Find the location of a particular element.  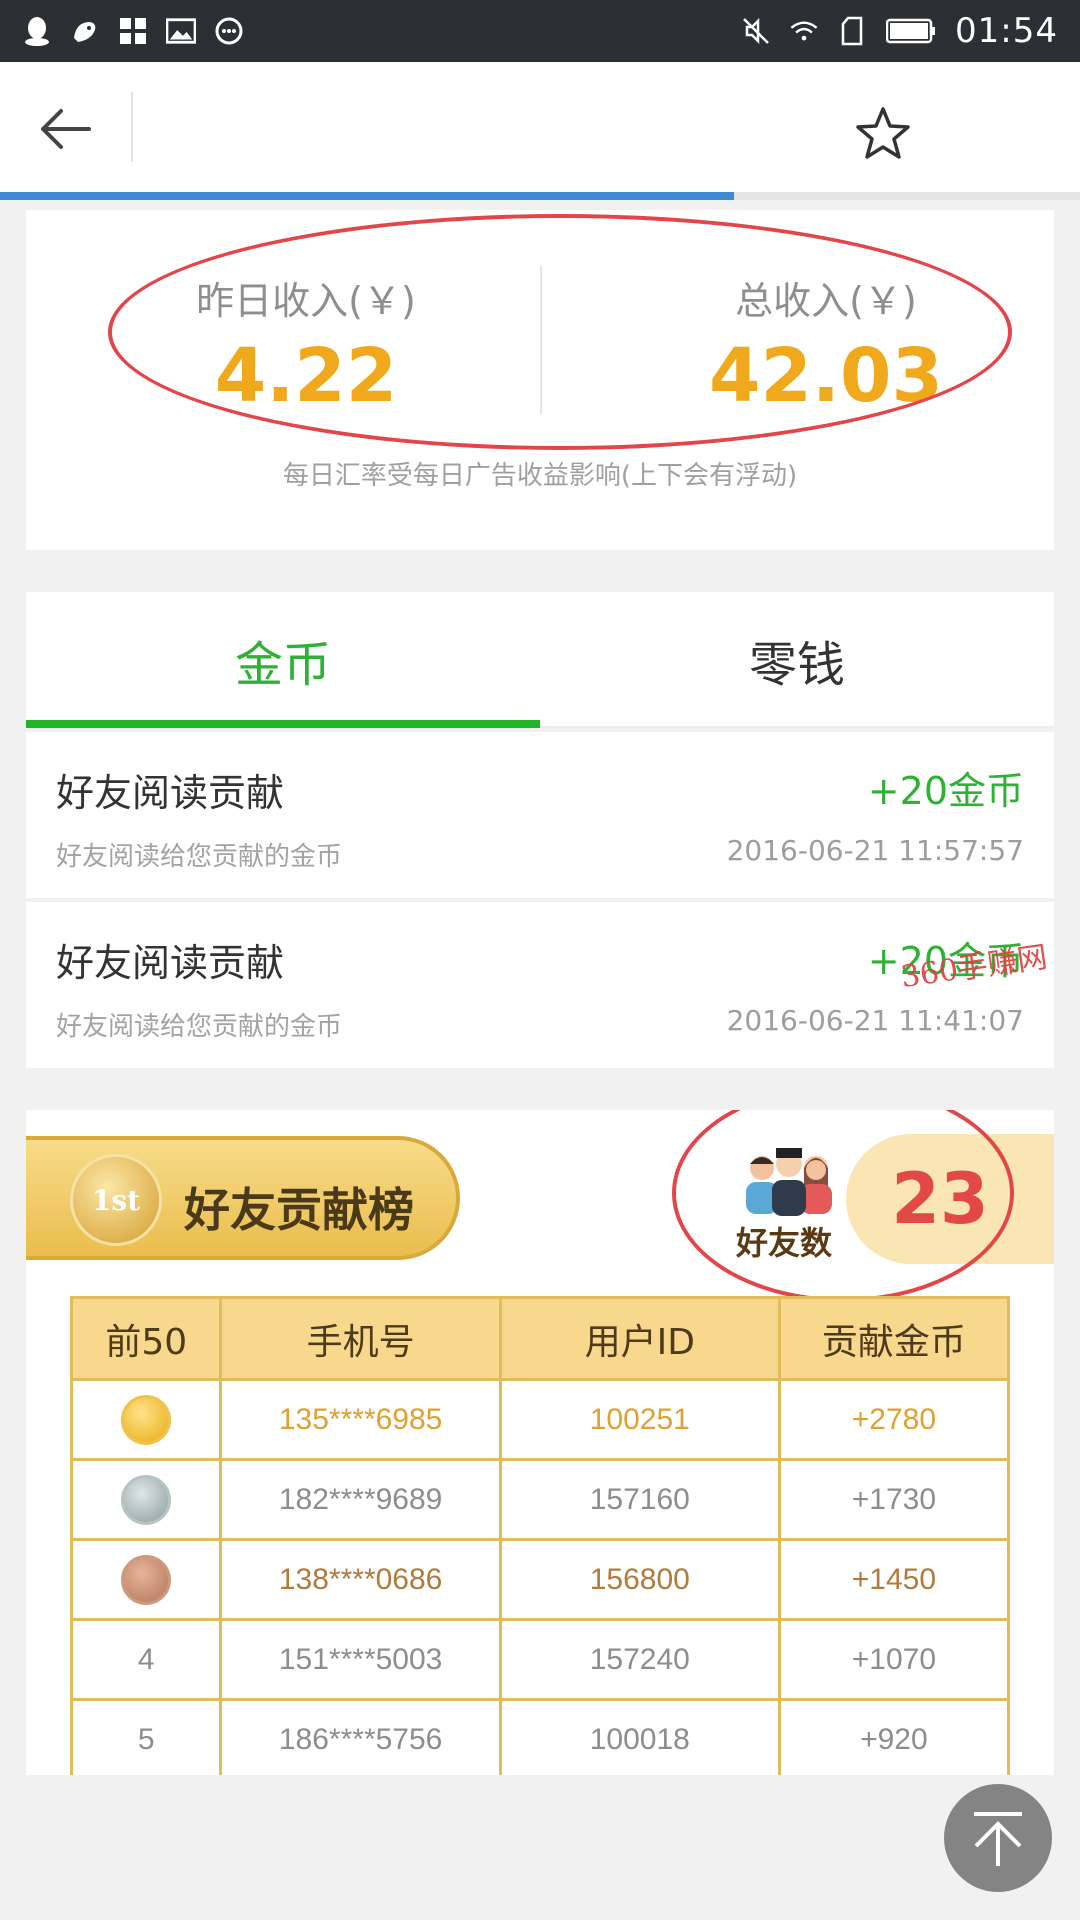

income-highlight-ellipse is located at coordinates (560, 332).